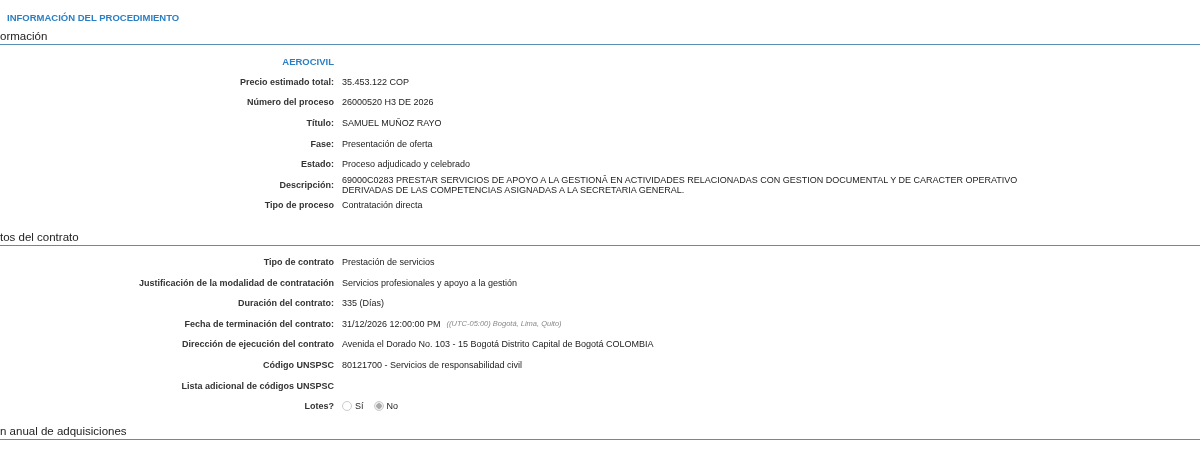  I want to click on field-value: Prestación de servicios, so click(388, 262).